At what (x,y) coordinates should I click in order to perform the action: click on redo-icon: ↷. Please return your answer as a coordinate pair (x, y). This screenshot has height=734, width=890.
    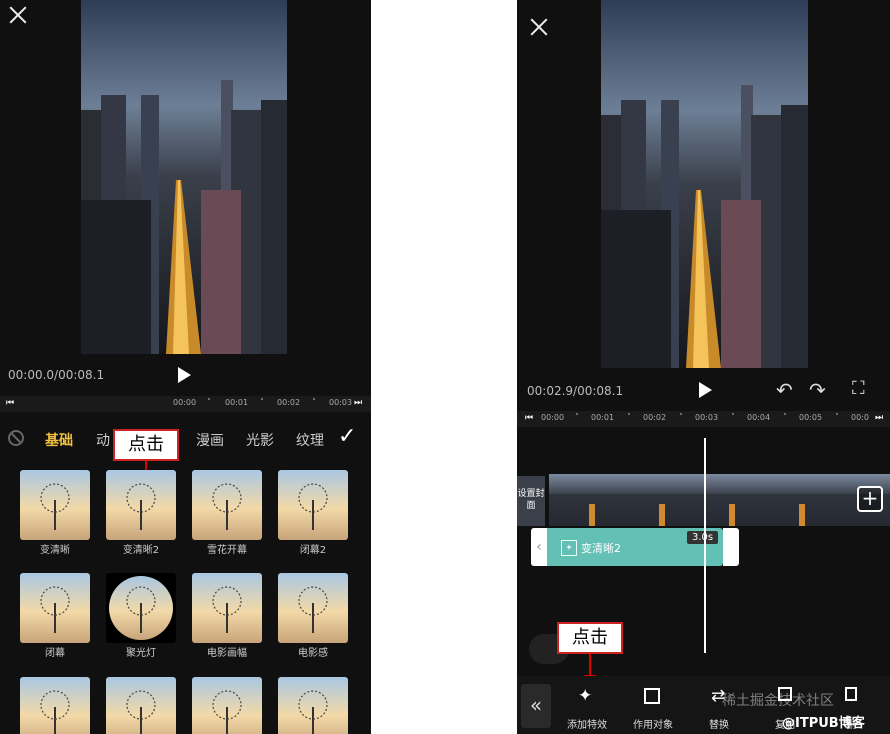
    Looking at the image, I should click on (817, 390).